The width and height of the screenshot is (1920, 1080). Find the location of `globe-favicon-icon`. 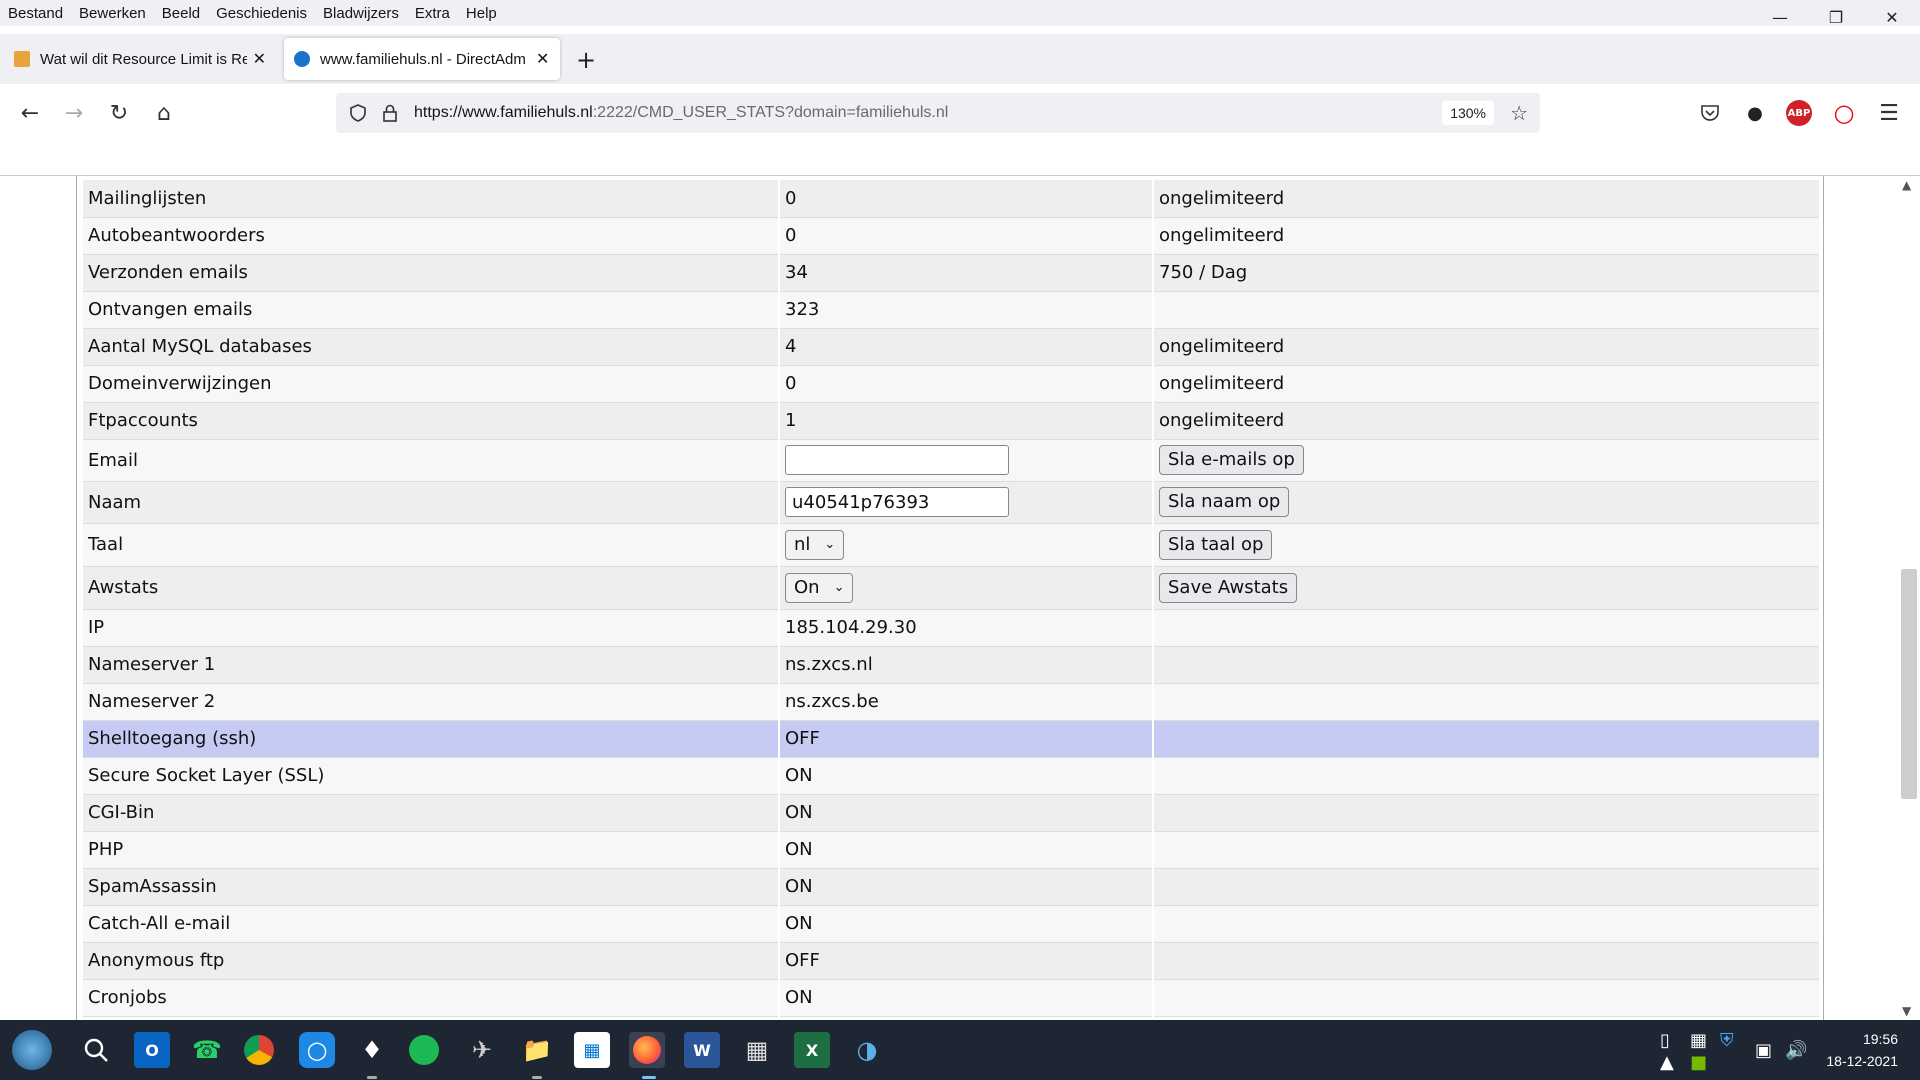

globe-favicon-icon is located at coordinates (302, 59).